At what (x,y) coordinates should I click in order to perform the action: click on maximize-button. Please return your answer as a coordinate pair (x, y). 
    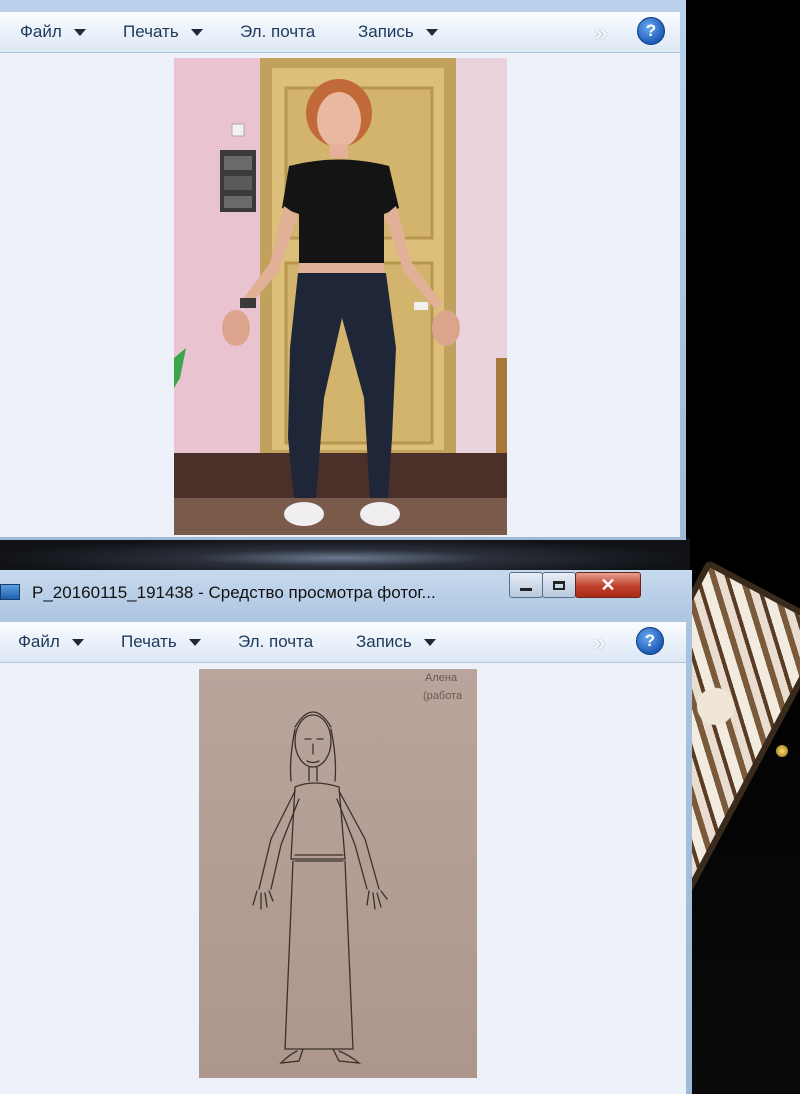
    Looking at the image, I should click on (559, 585).